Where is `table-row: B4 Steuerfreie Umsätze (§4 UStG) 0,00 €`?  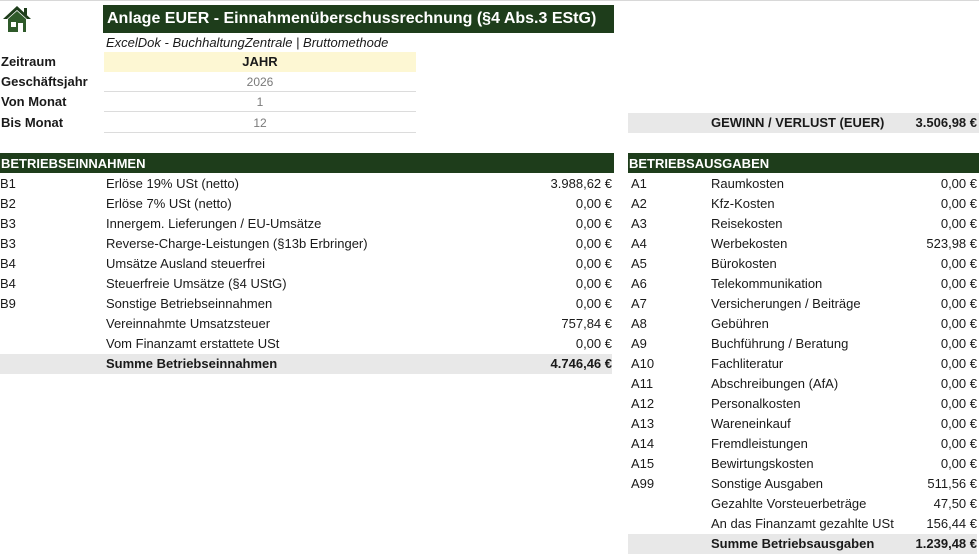
table-row: B4 Steuerfreie Umsätze (§4 UStG) 0,00 € is located at coordinates (306, 284).